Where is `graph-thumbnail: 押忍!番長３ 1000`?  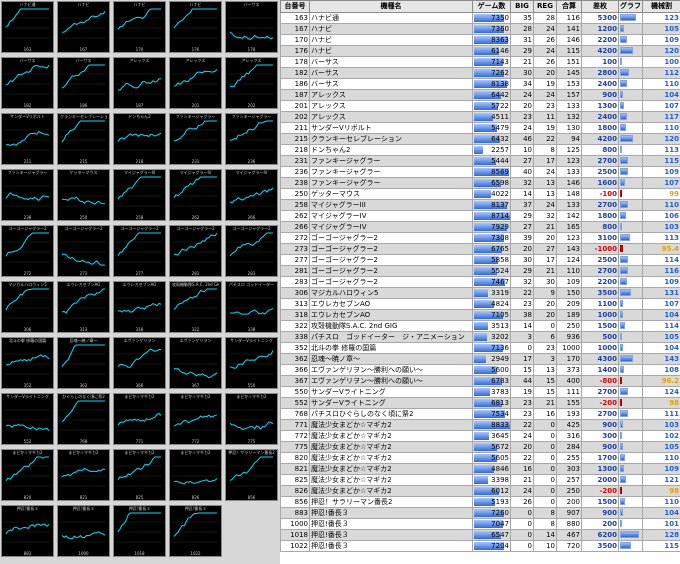 graph-thumbnail: 押忍!番長３ 1000 is located at coordinates (83, 531).